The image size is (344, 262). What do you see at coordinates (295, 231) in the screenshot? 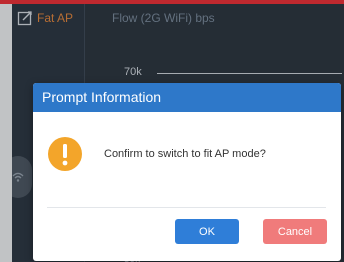
I see `cancel-button: Cancel` at bounding box center [295, 231].